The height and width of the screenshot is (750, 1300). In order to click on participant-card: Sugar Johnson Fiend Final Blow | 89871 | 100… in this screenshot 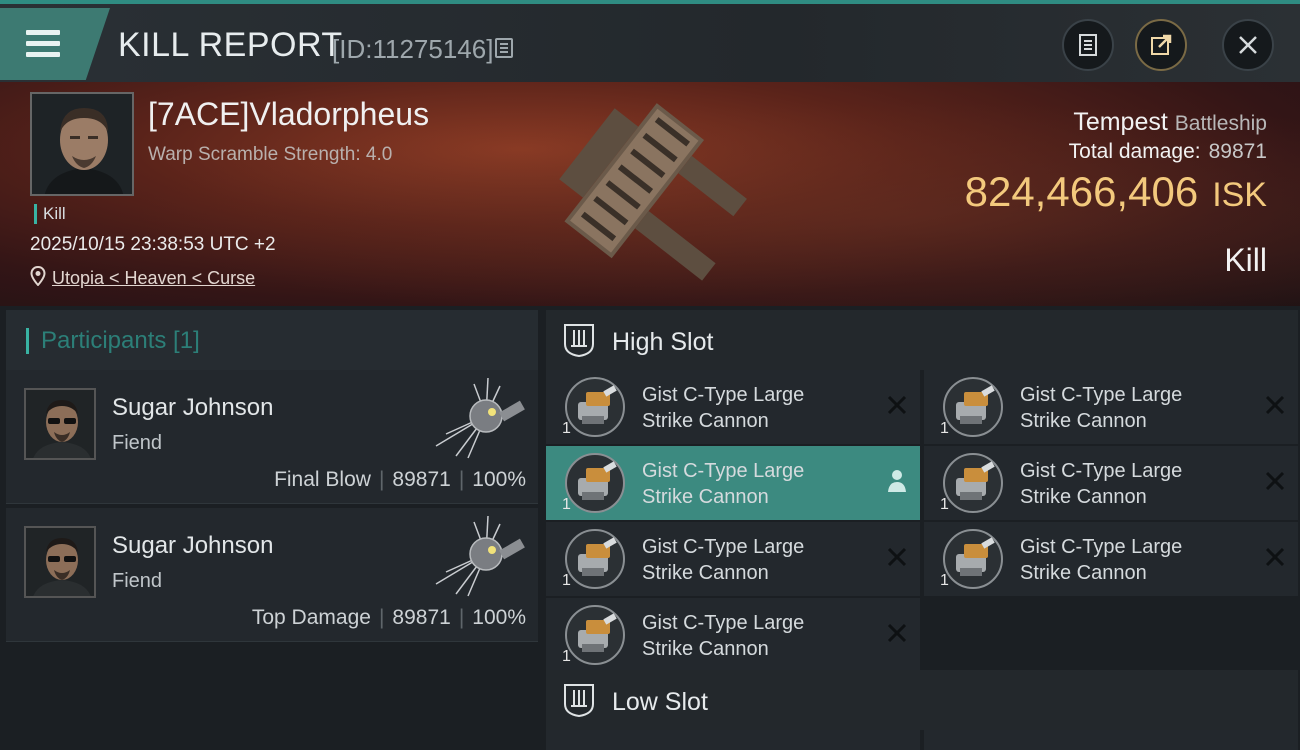, I will do `click(272, 437)`.